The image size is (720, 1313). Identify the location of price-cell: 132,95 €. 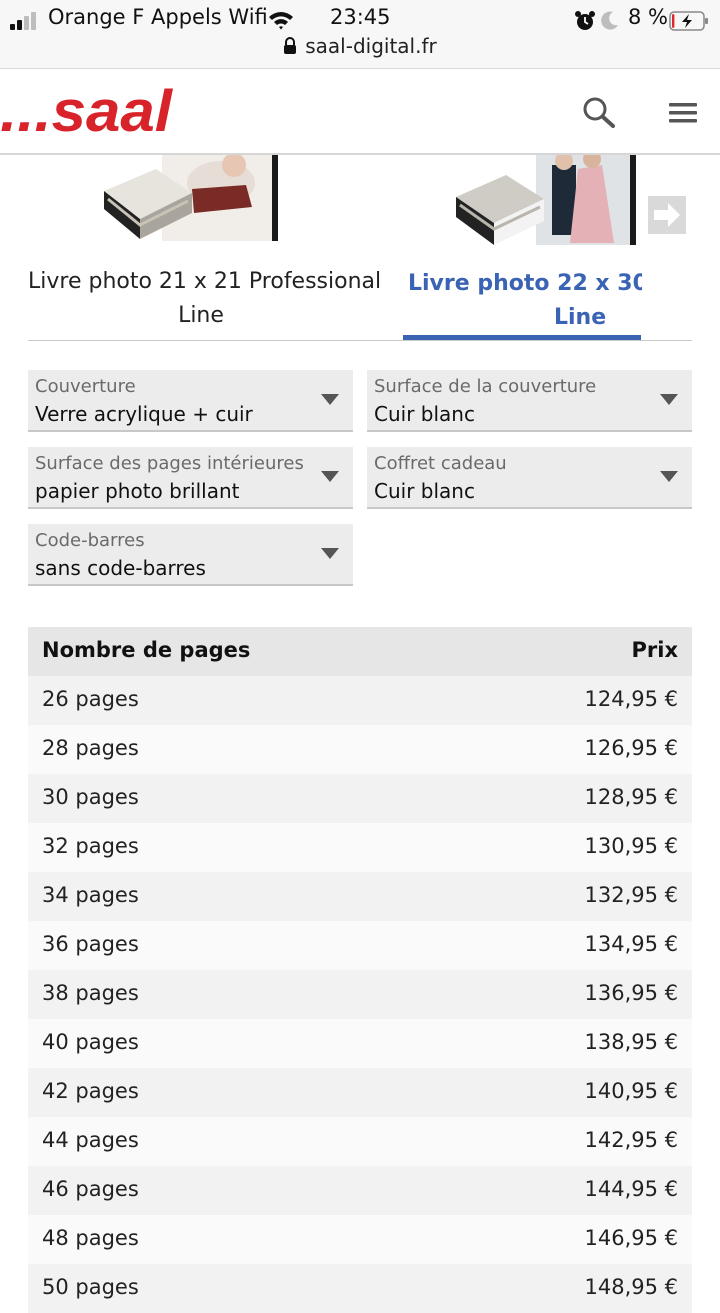
(631, 895).